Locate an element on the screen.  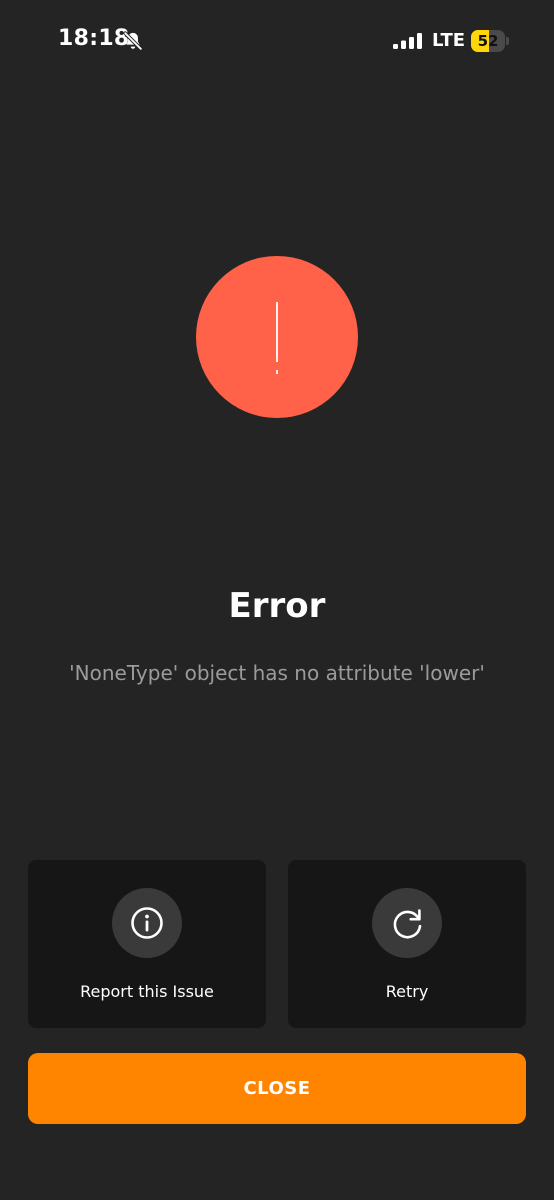
battery-level: 52 is located at coordinates (488, 41).